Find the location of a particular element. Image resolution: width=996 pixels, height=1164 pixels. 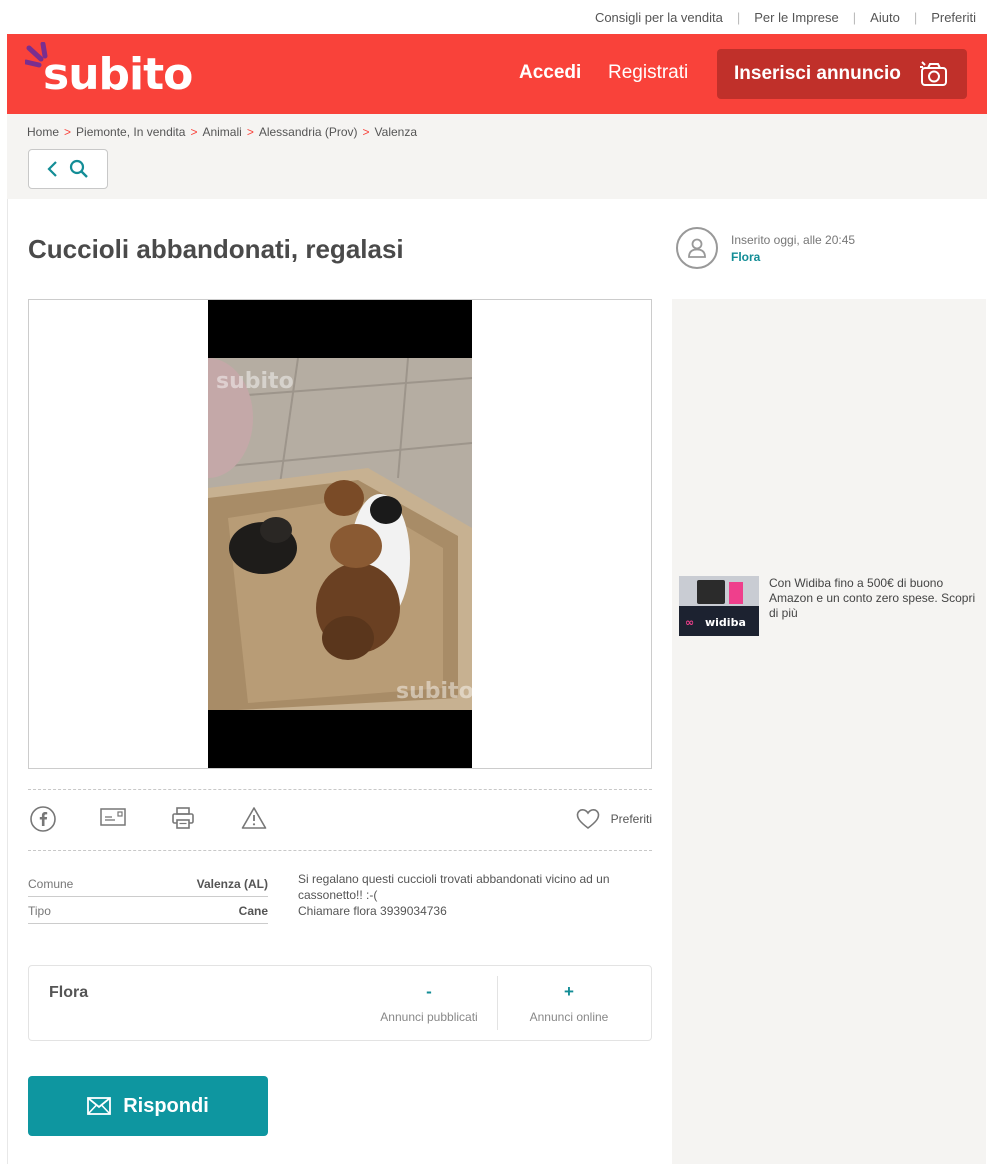

reply-label: Rispondi is located at coordinates (166, 1105).